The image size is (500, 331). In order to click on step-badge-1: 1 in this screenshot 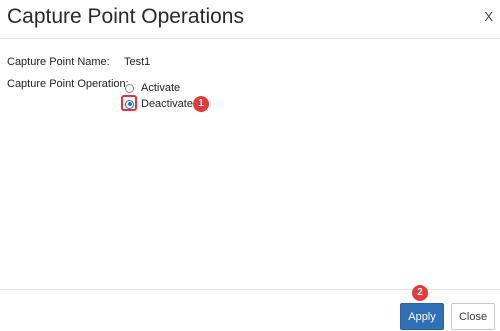, I will do `click(201, 104)`.